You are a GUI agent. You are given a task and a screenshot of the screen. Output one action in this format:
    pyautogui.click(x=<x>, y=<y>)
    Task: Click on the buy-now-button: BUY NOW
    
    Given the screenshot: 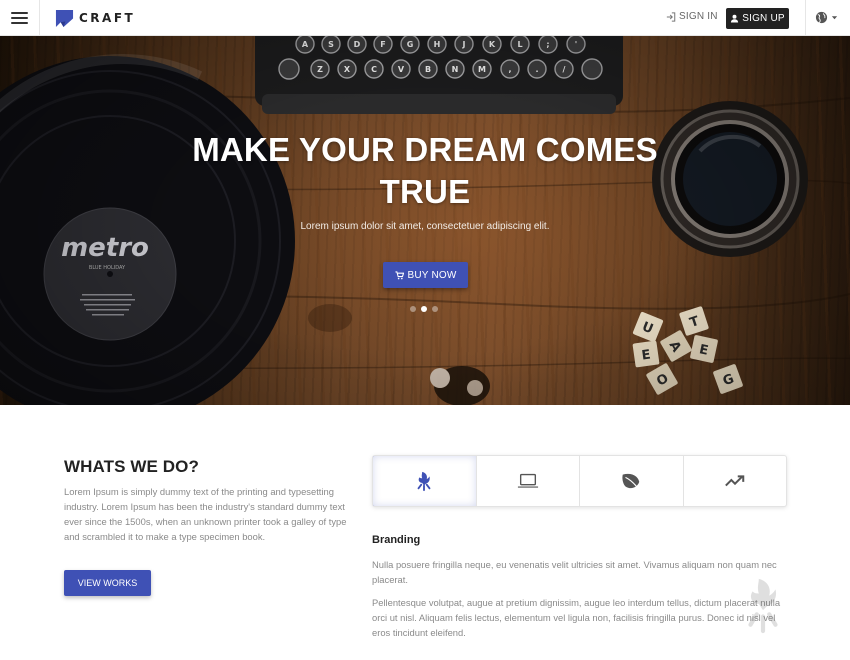 What is the action you would take?
    pyautogui.click(x=425, y=275)
    